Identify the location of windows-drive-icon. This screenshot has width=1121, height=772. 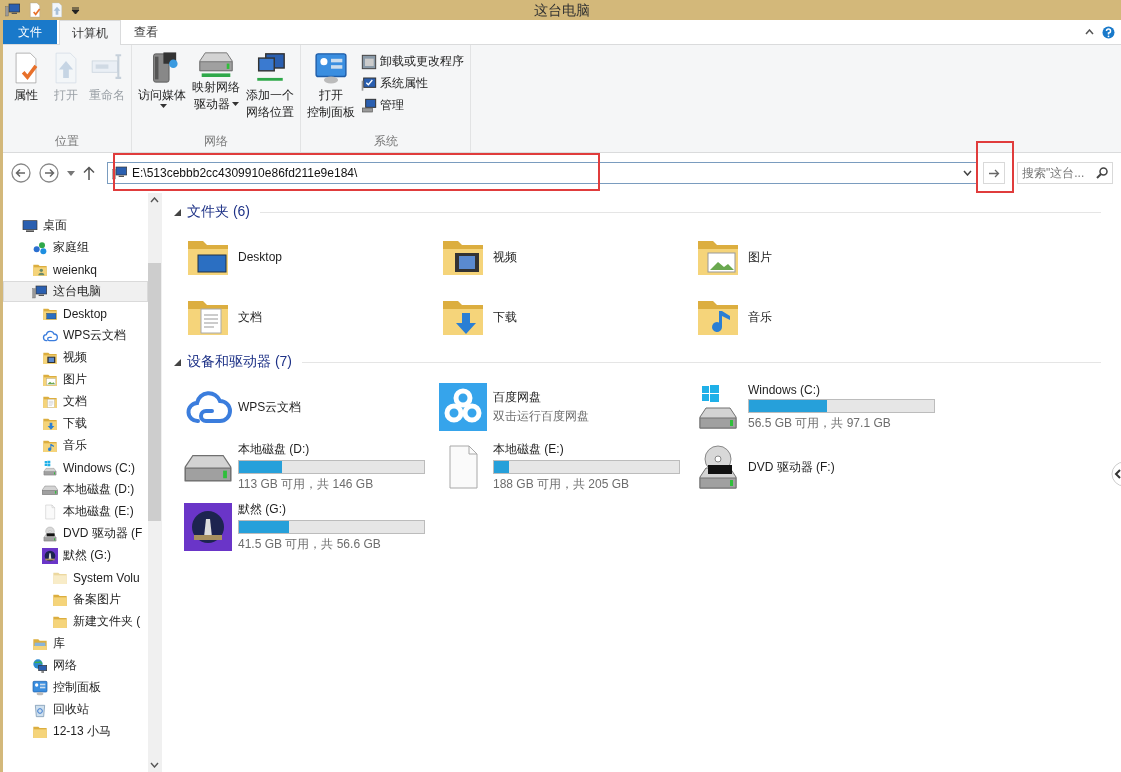
(50, 467).